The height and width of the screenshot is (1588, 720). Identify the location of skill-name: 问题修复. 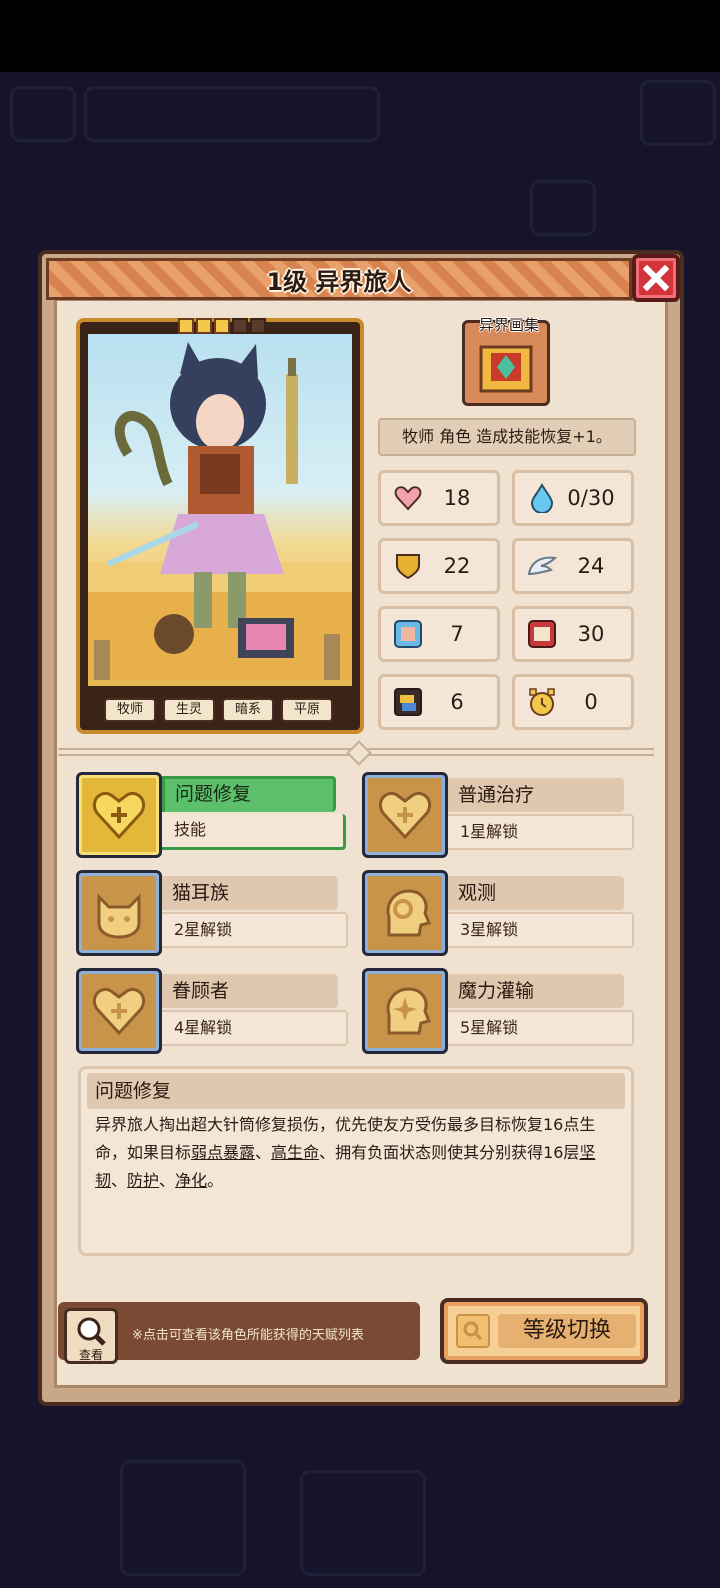
(249, 794).